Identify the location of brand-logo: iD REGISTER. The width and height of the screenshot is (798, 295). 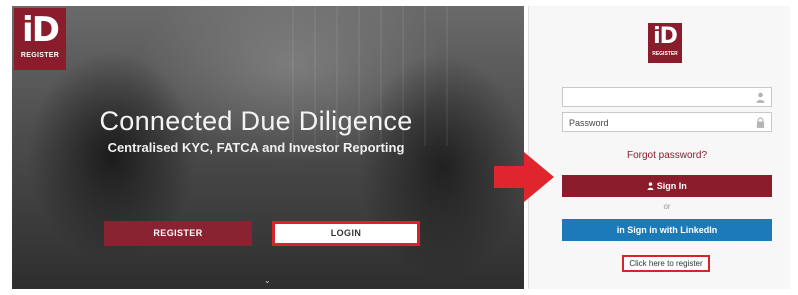
(40, 39).